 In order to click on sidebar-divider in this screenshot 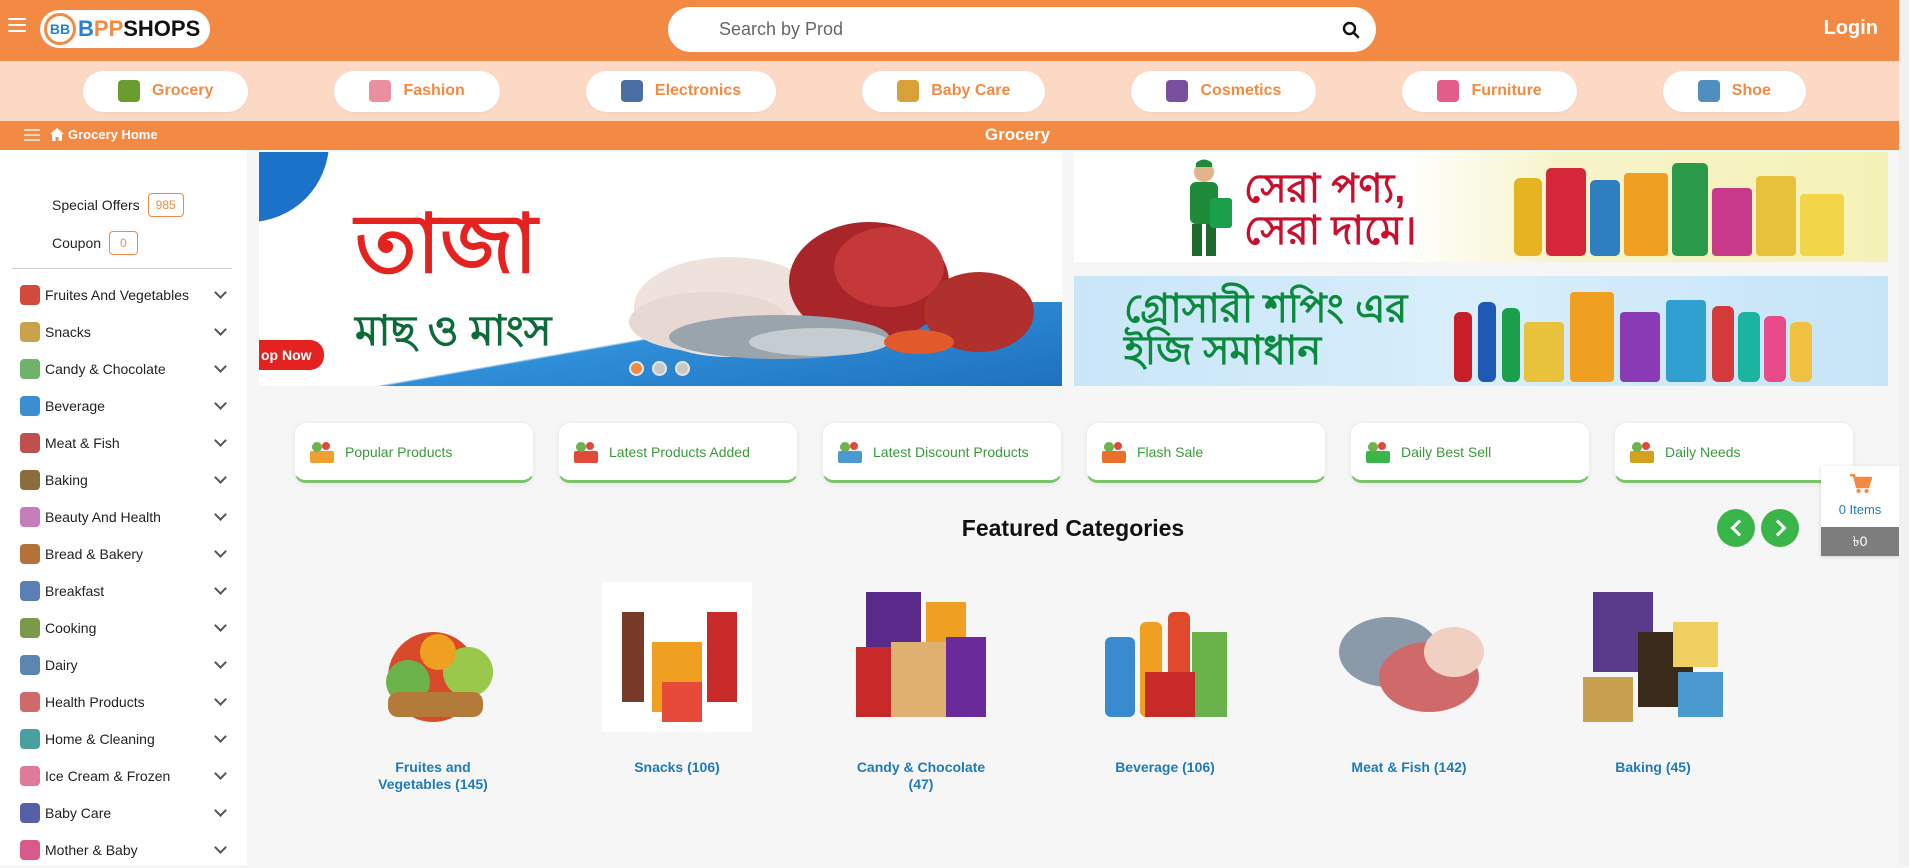, I will do `click(122, 268)`.